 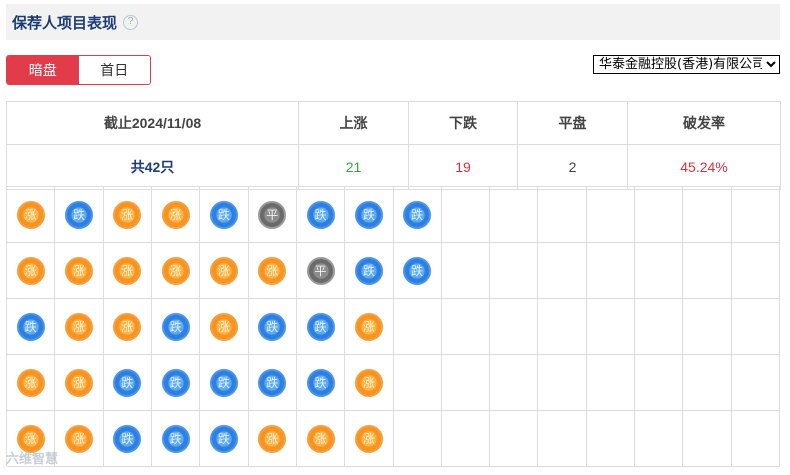 I want to click on tab-dark-market: 暗盘, so click(x=43, y=70).